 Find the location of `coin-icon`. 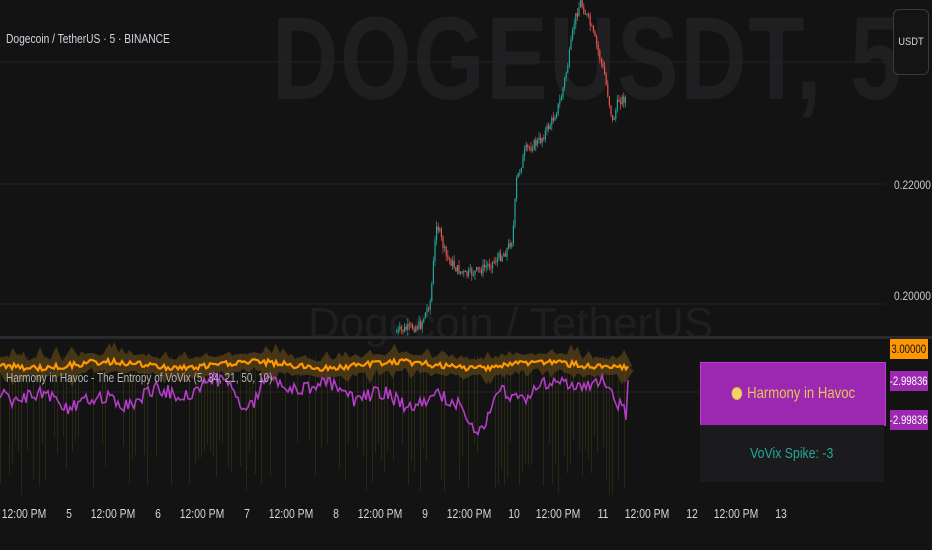

coin-icon is located at coordinates (736, 394).